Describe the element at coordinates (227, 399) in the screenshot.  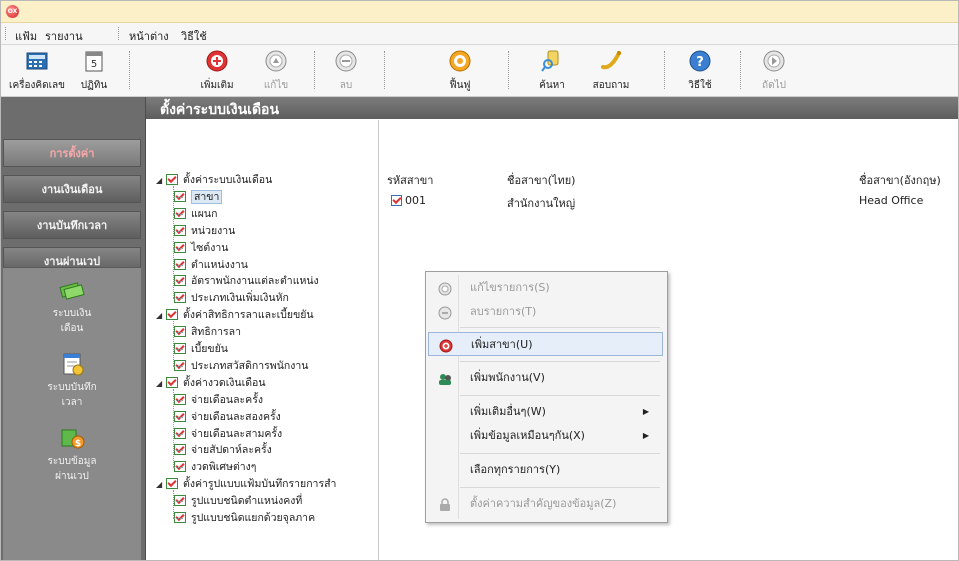
I see `tree-node-label: จ่ายเดือนละครั้ง` at that location.